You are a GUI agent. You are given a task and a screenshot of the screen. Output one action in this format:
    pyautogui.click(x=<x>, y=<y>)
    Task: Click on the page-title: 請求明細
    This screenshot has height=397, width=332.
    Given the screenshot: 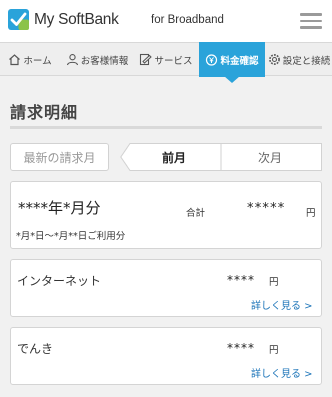 What is the action you would take?
    pyautogui.click(x=44, y=112)
    